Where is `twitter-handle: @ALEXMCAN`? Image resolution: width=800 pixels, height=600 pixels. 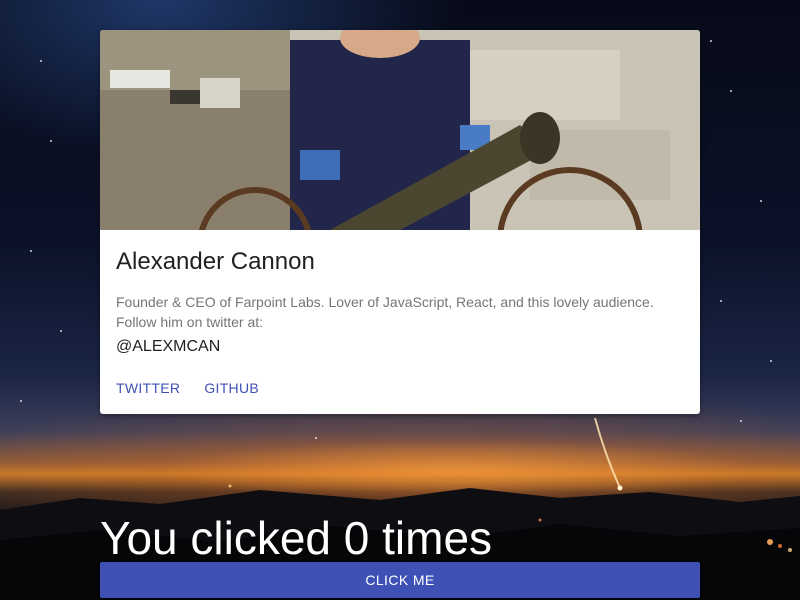 twitter-handle: @ALEXMCAN is located at coordinates (168, 346).